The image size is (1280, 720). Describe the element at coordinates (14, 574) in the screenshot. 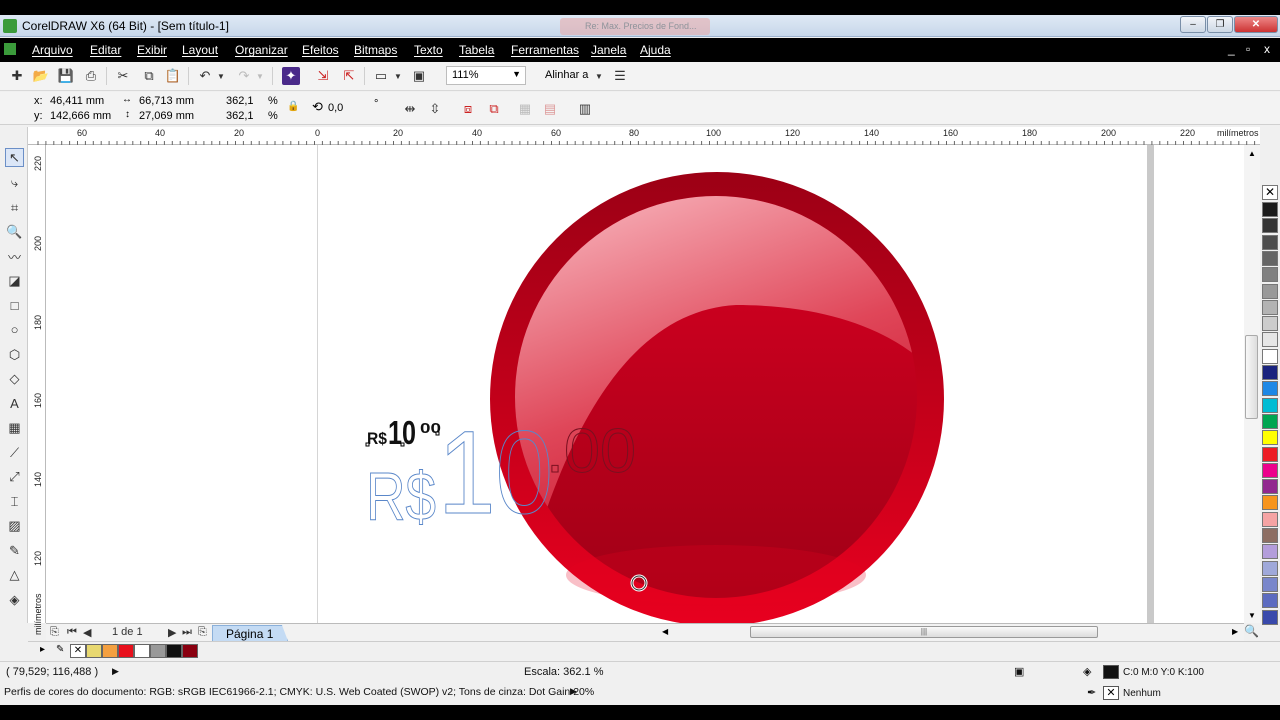

I see `outline-tool-icon: △` at that location.